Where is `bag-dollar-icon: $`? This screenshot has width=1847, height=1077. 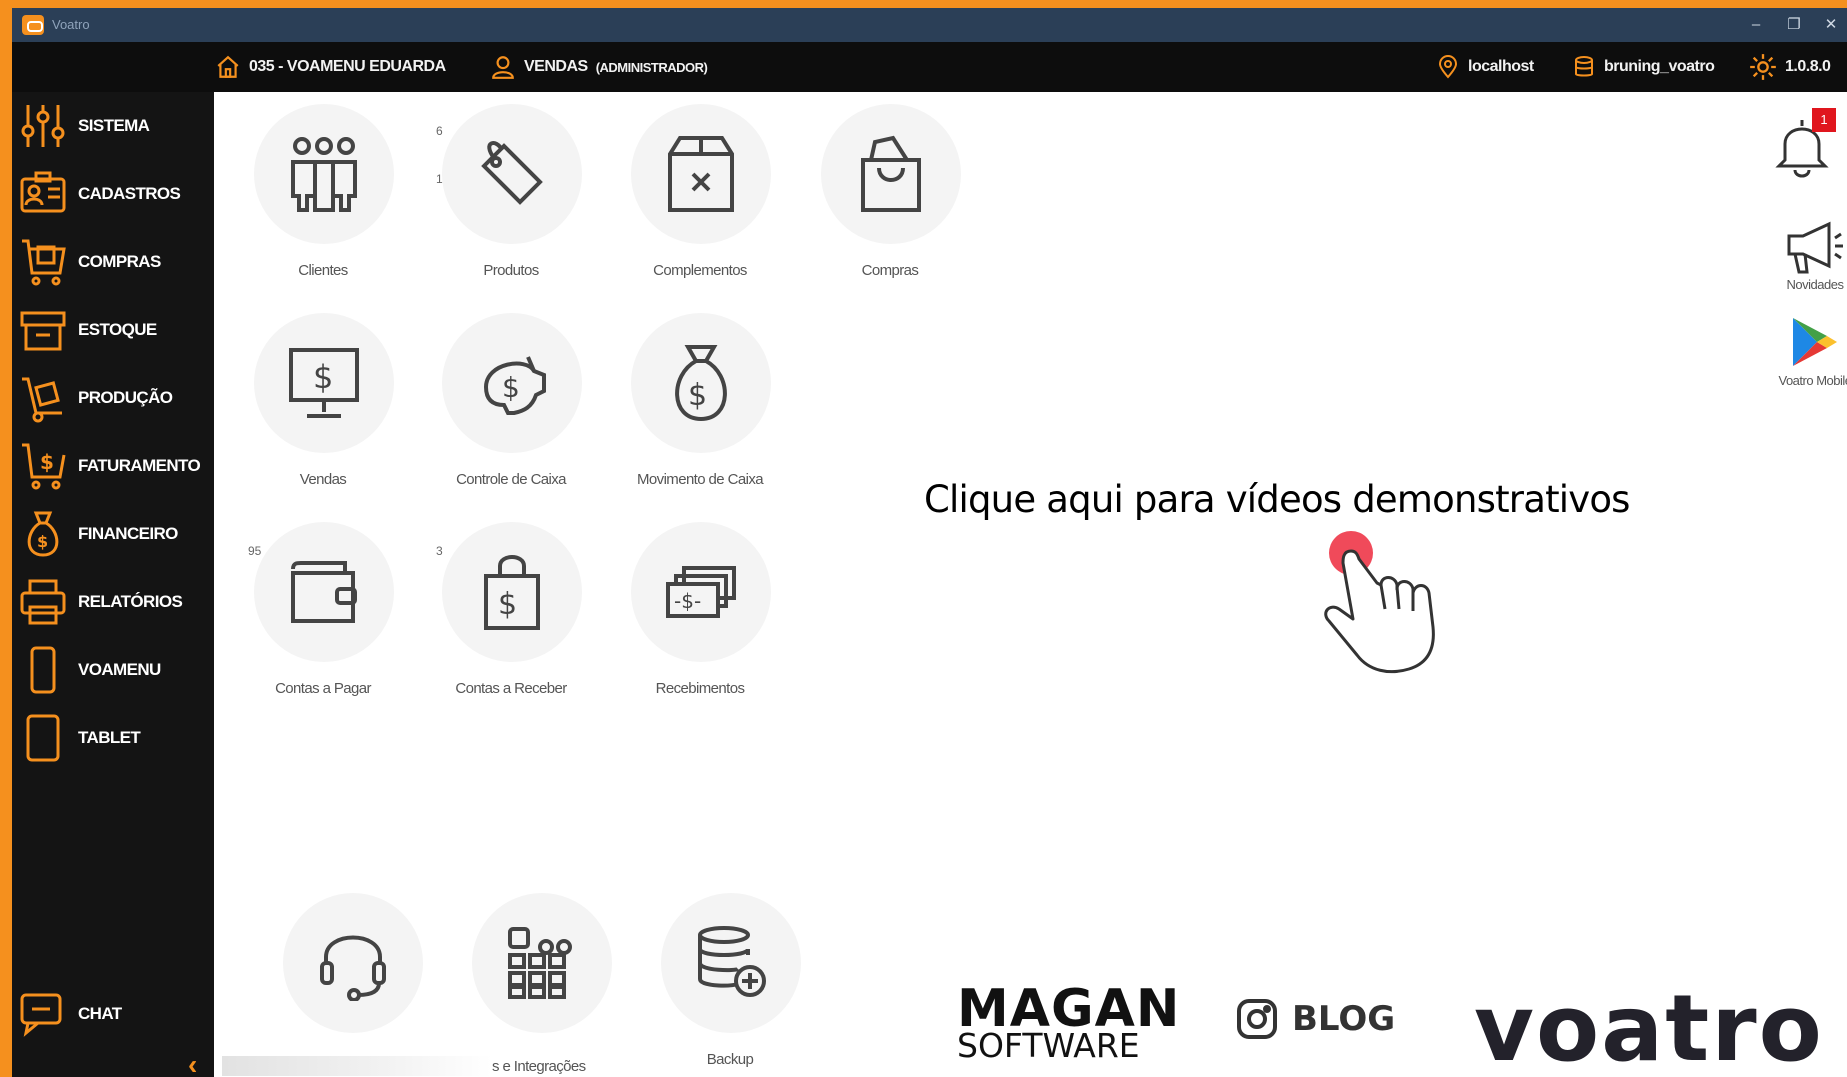 bag-dollar-icon: $ is located at coordinates (512, 592).